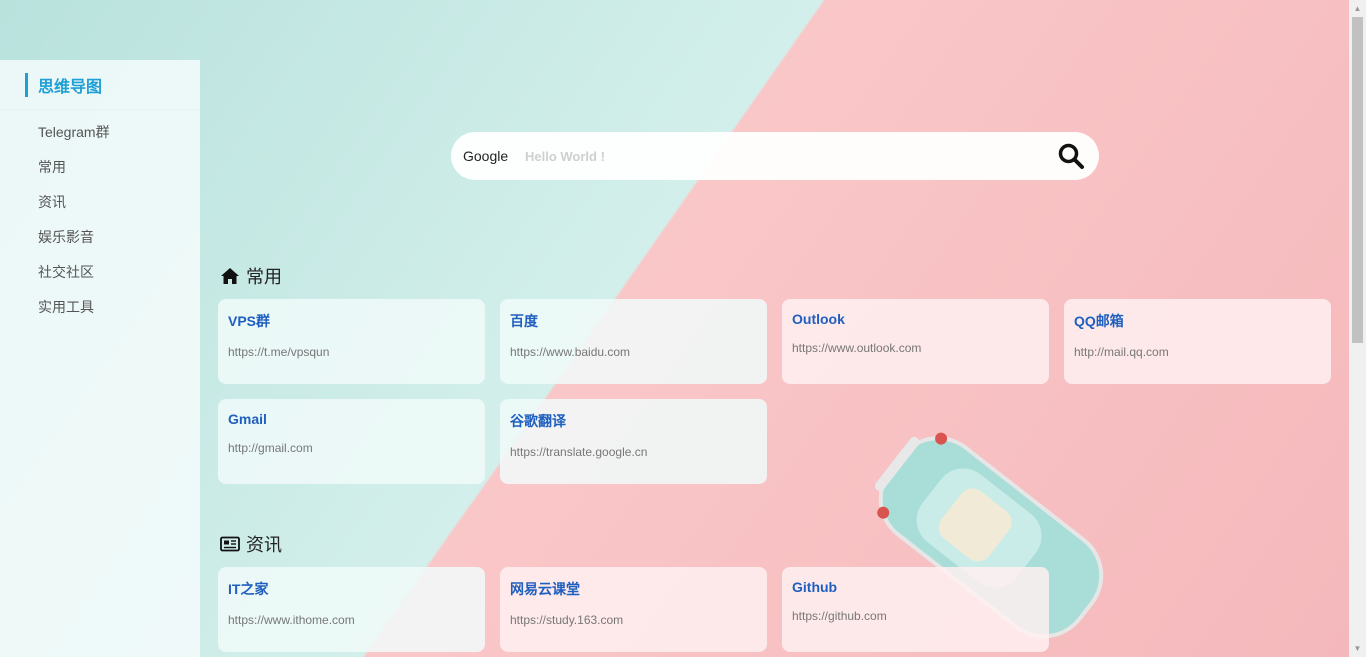 The width and height of the screenshot is (1366, 657). Describe the element at coordinates (570, 352) in the screenshot. I see `card-url: https://www.baidu.com` at that location.